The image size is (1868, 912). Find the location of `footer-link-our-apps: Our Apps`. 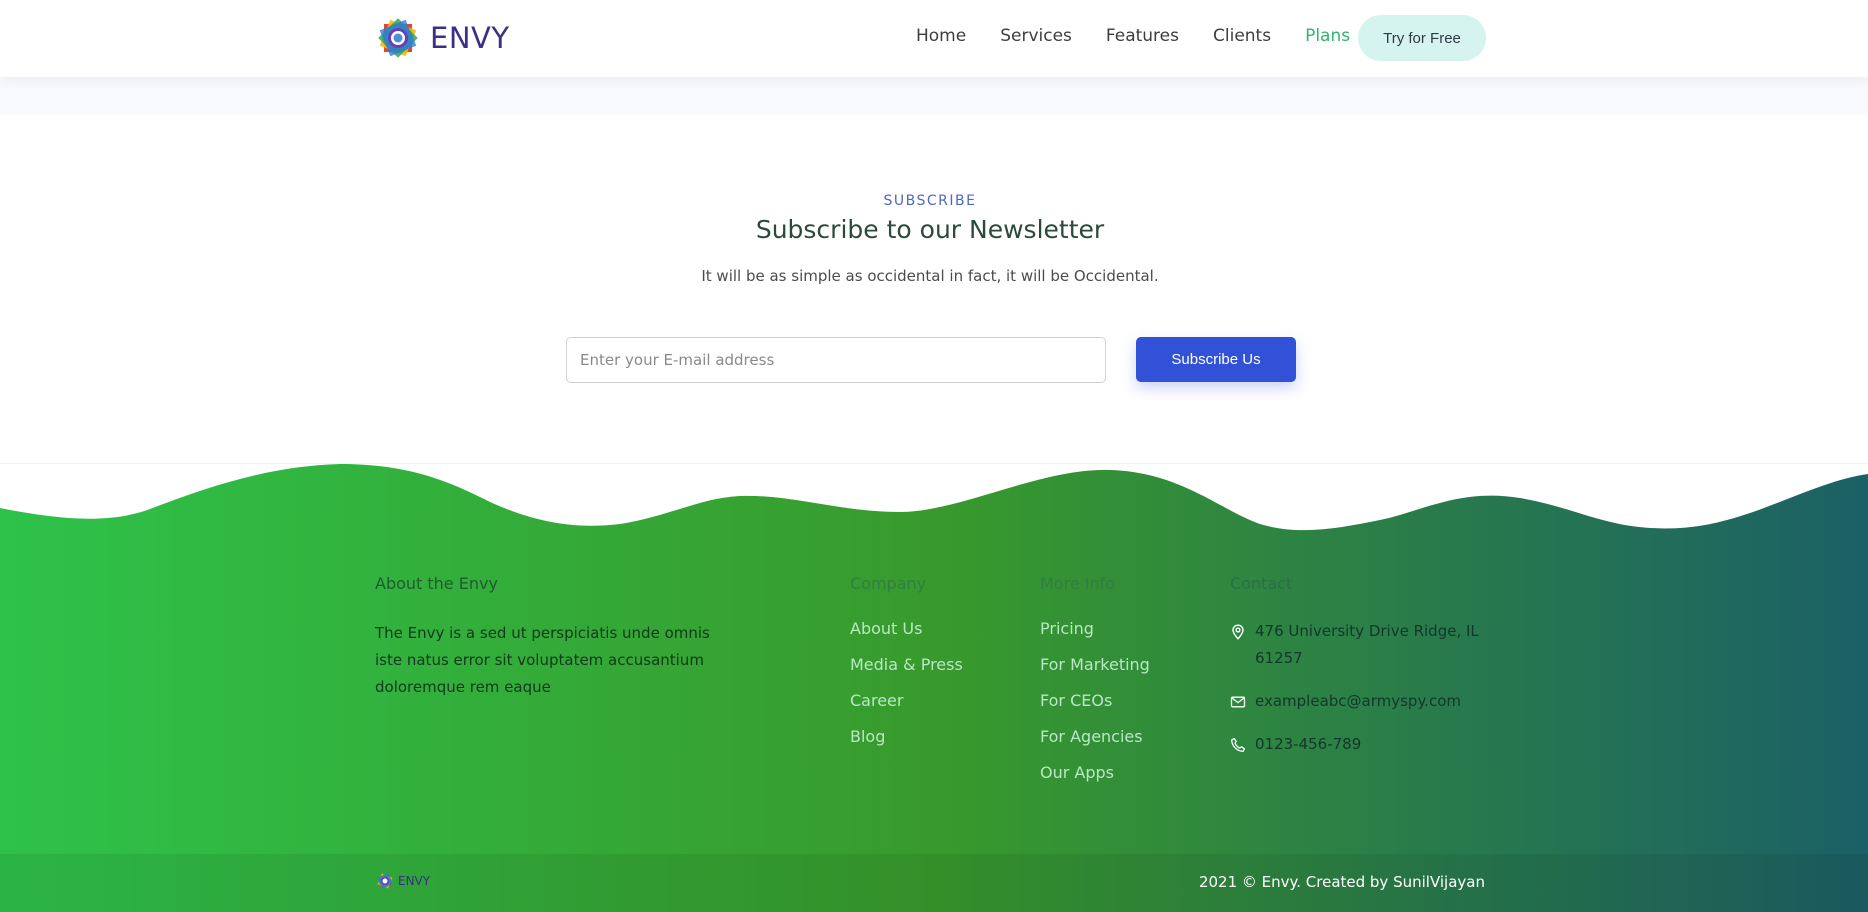

footer-link-our-apps: Our Apps is located at coordinates (1095, 781).